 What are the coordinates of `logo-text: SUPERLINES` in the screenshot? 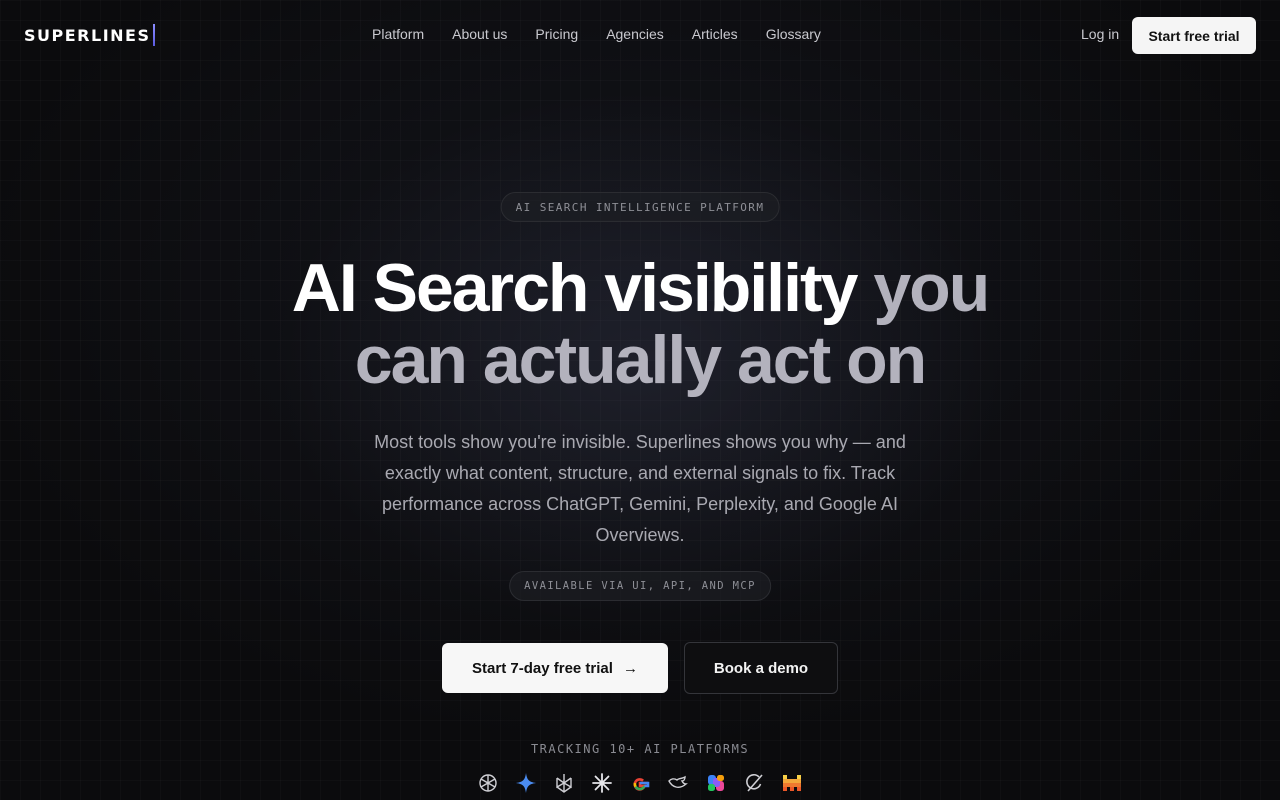 It's located at (87, 35).